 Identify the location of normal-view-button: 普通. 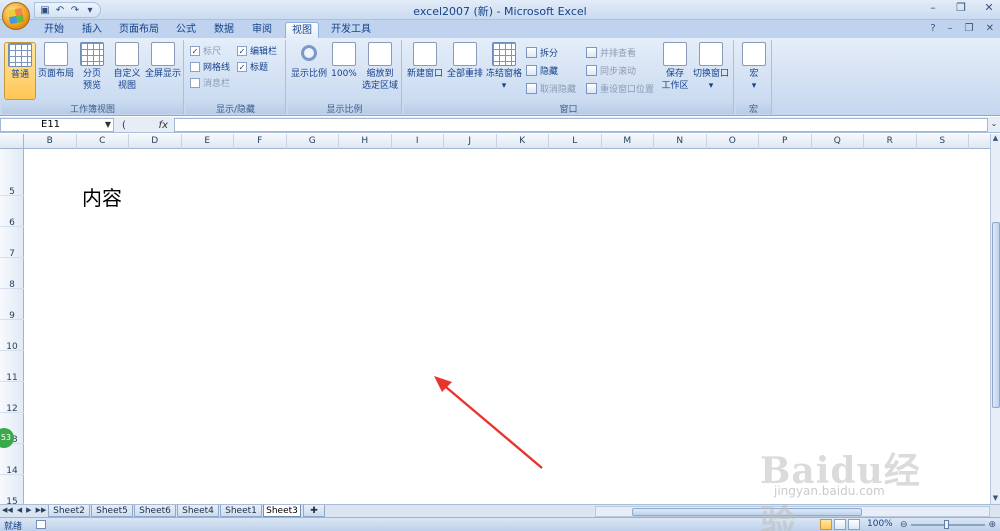
(20, 71).